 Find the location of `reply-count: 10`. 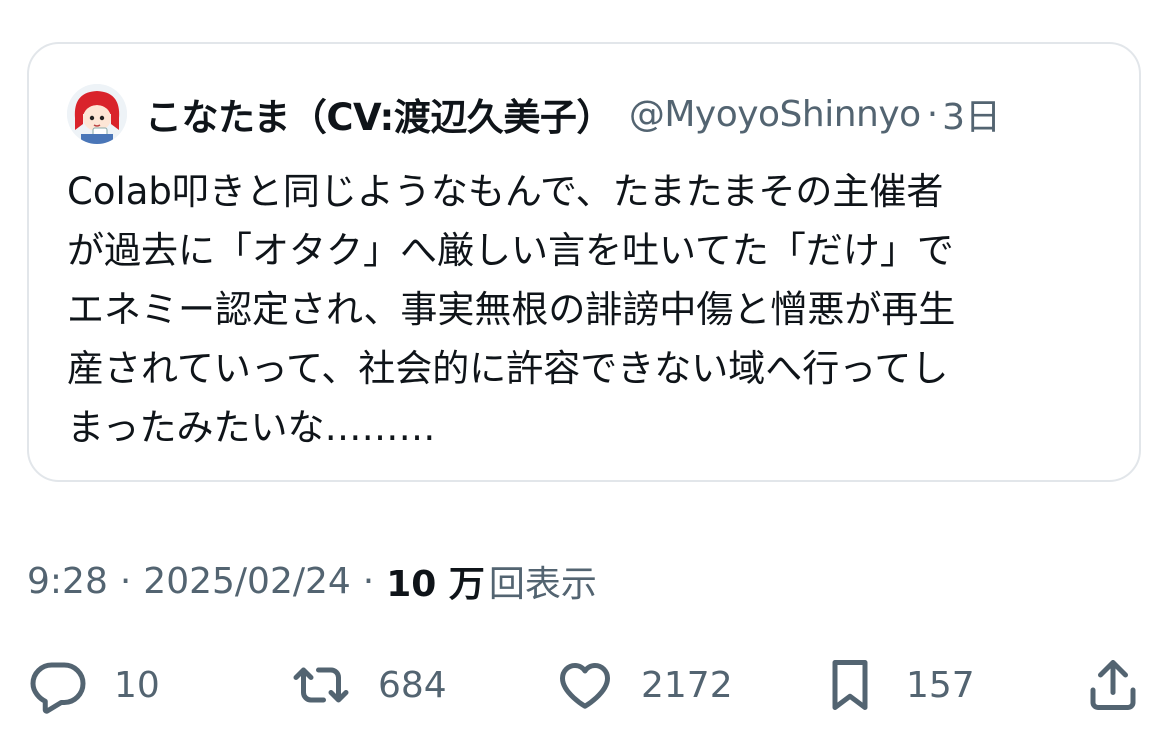

reply-count: 10 is located at coordinates (137, 685).